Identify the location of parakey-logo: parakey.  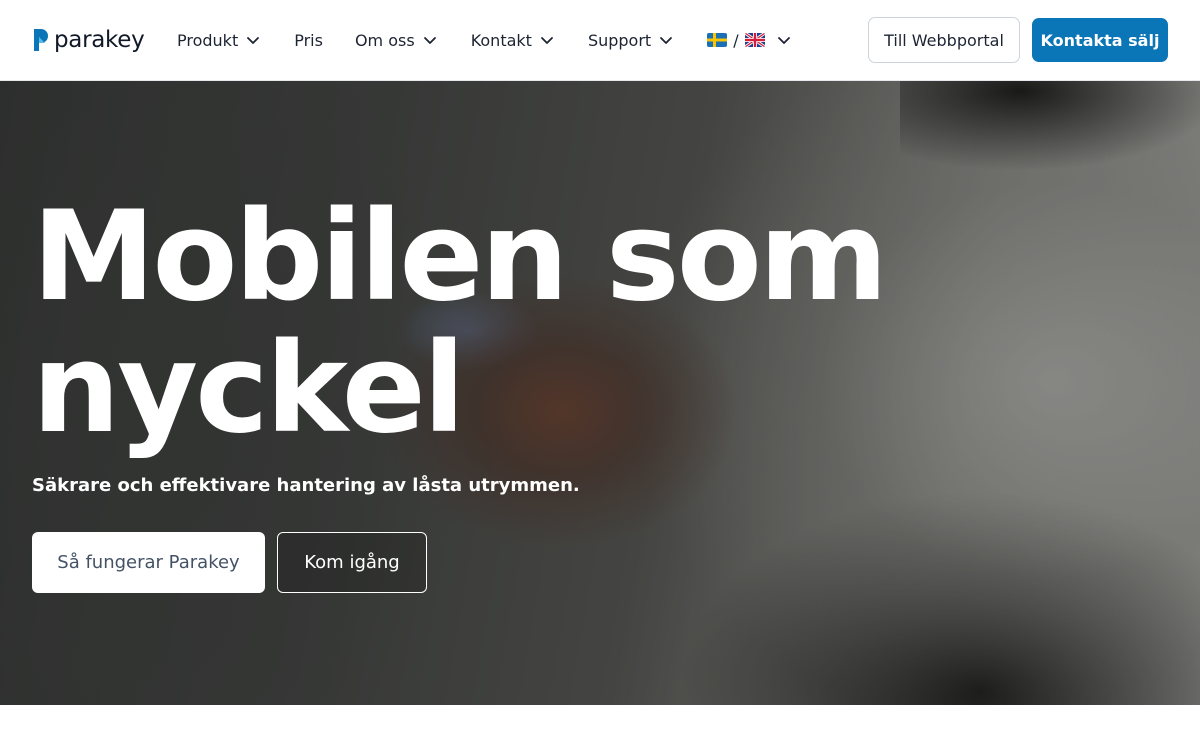
(88, 40).